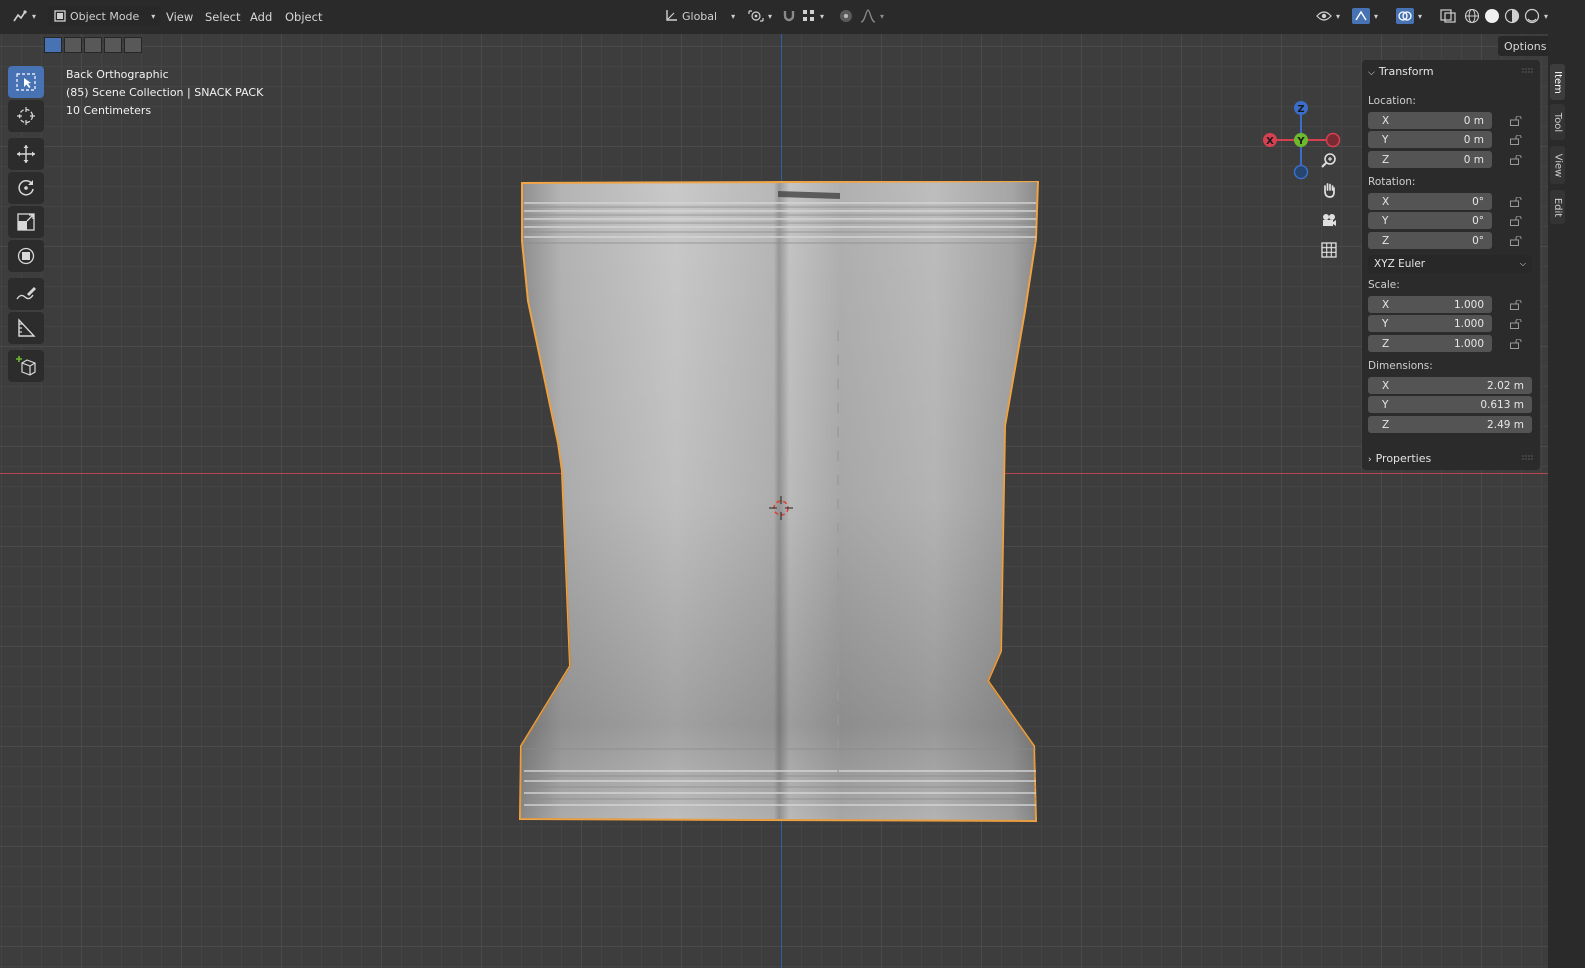  Describe the element at coordinates (699, 16) in the screenshot. I see `transform-orientation-dropdown: Global ▾` at that location.